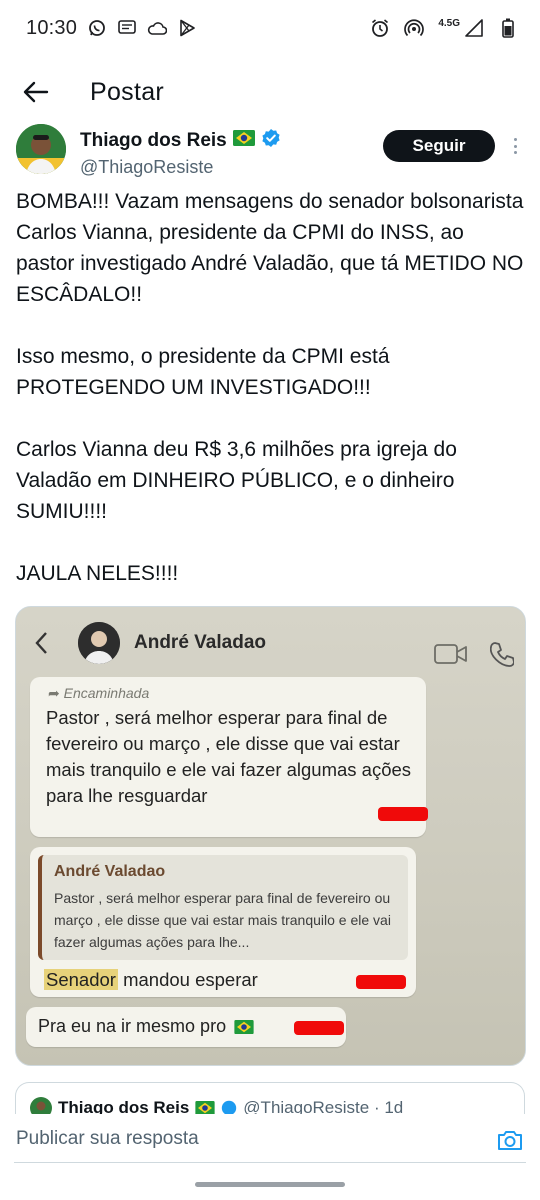 The height and width of the screenshot is (1200, 540). What do you see at coordinates (153, 141) in the screenshot?
I see `author-name: Thiago dos Reis` at bounding box center [153, 141].